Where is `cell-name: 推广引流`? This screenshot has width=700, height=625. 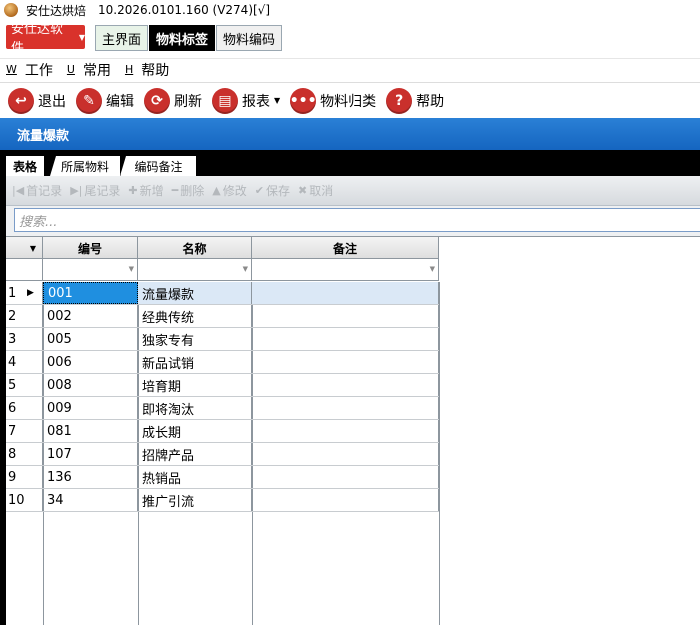
cell-name: 推广引流 is located at coordinates (195, 500).